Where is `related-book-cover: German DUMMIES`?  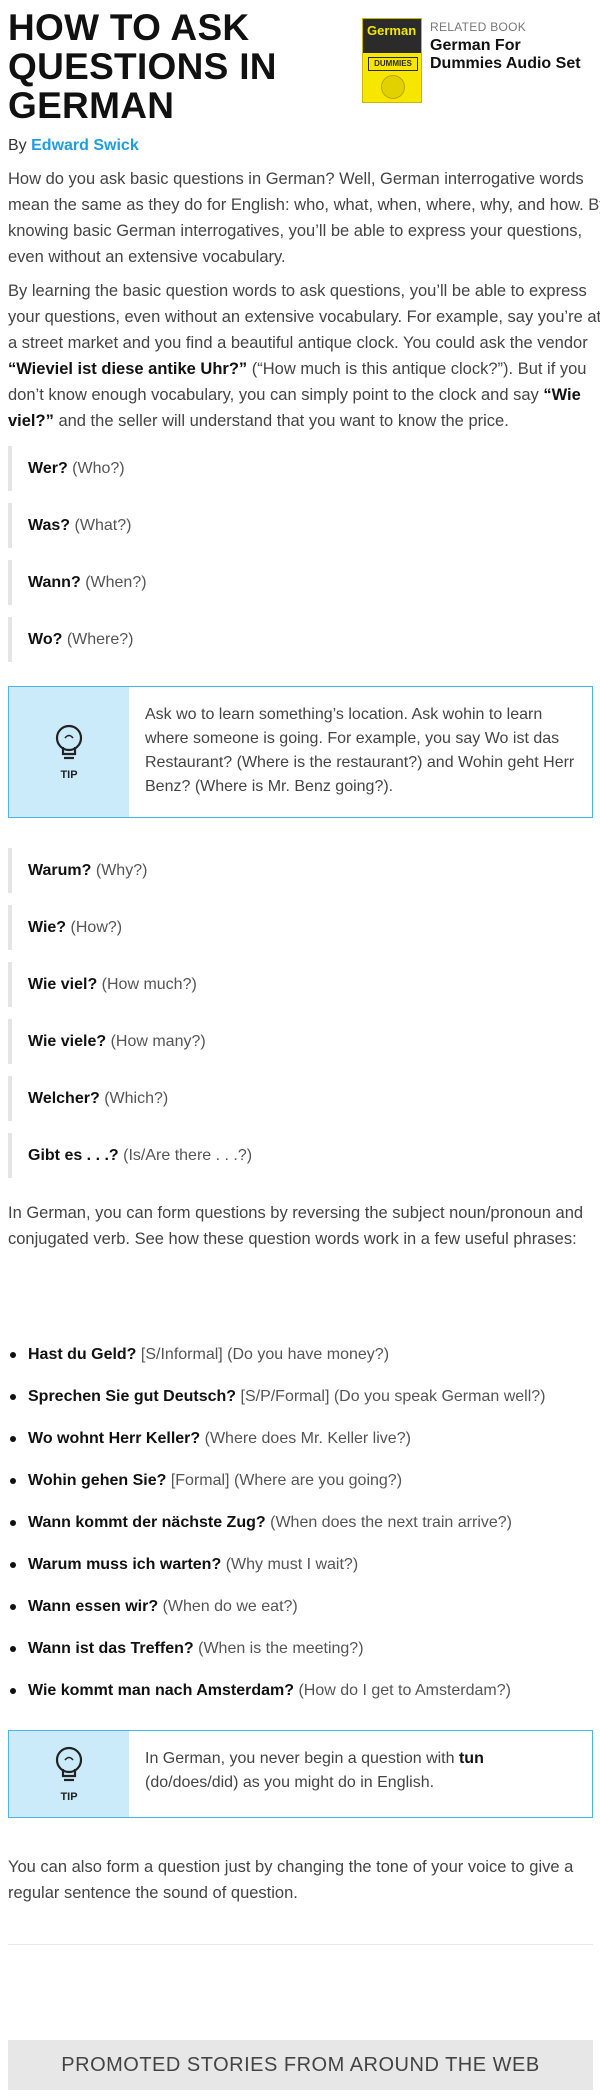
related-book-cover: German DUMMIES is located at coordinates (392, 60).